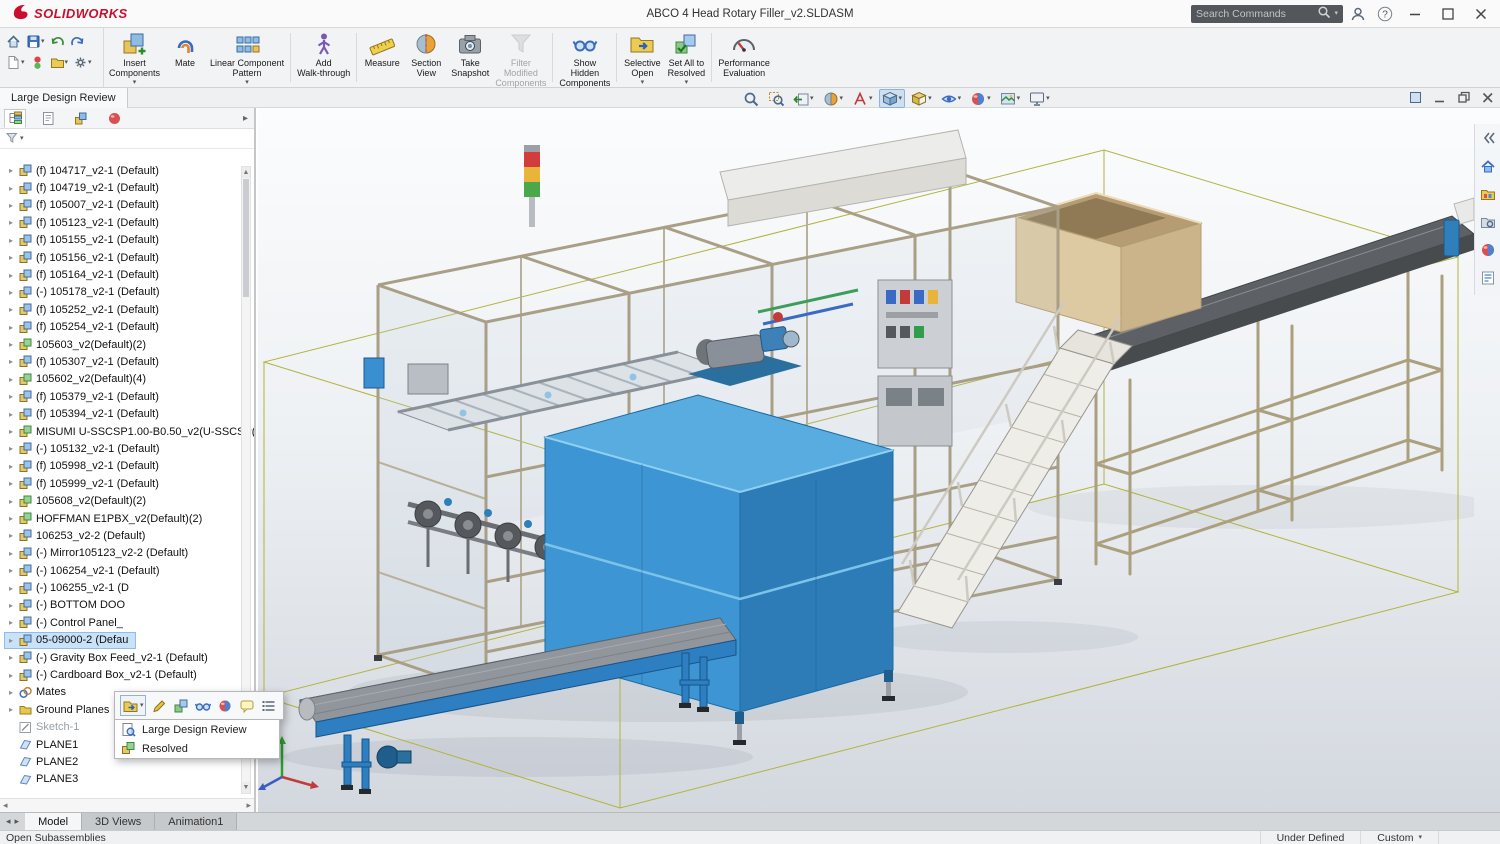 The width and height of the screenshot is (1500, 844). I want to click on scroll-left-icon: ◂, so click(5, 805).